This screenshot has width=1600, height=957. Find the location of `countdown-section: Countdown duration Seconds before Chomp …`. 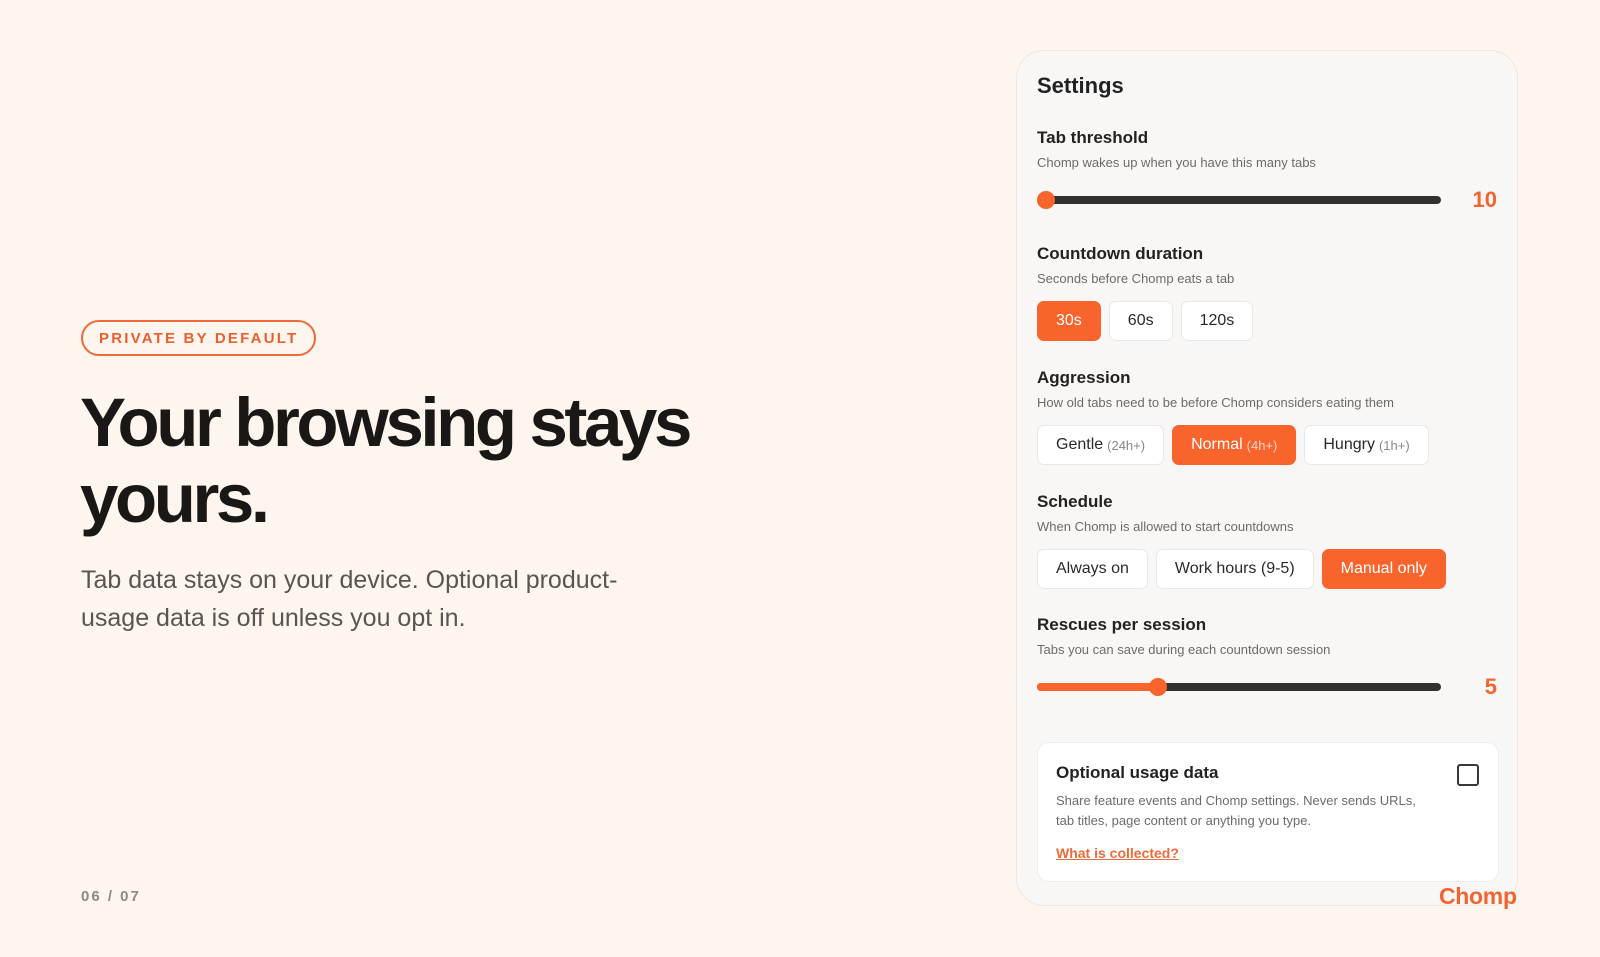

countdown-section: Countdown duration Seconds before Chomp … is located at coordinates (1268, 292).